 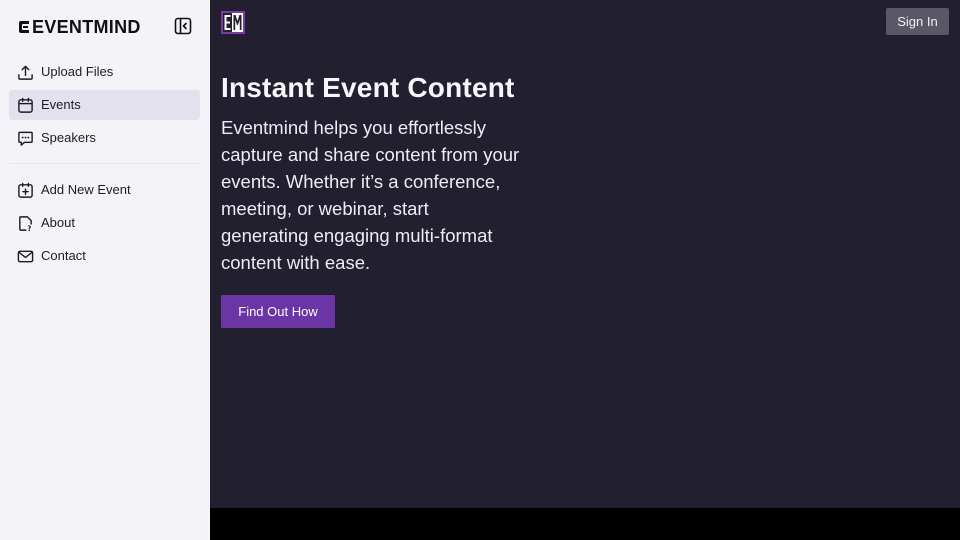 What do you see at coordinates (278, 311) in the screenshot?
I see `find-out-how-button: Find Out How` at bounding box center [278, 311].